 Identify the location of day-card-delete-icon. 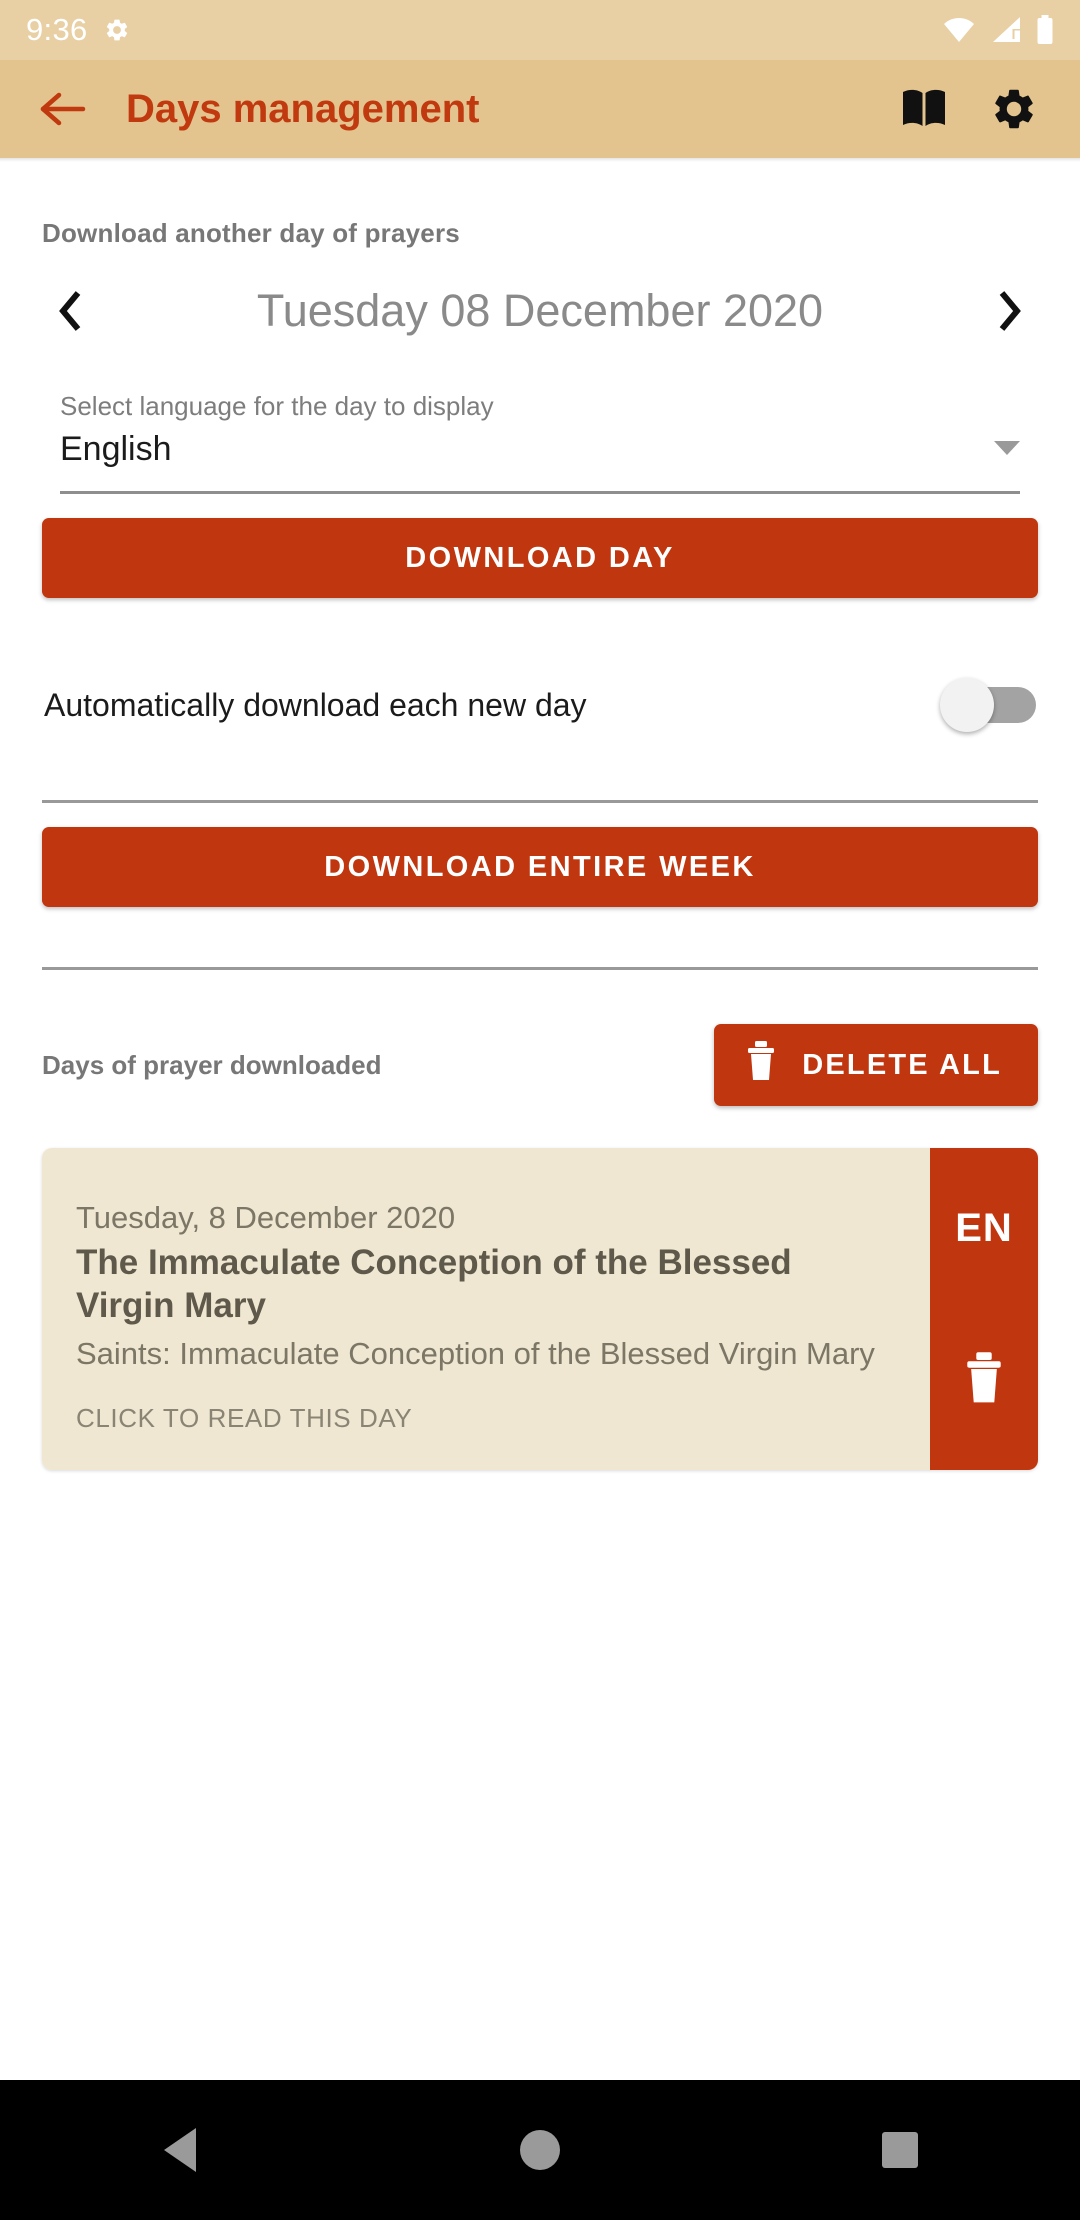
(984, 1380).